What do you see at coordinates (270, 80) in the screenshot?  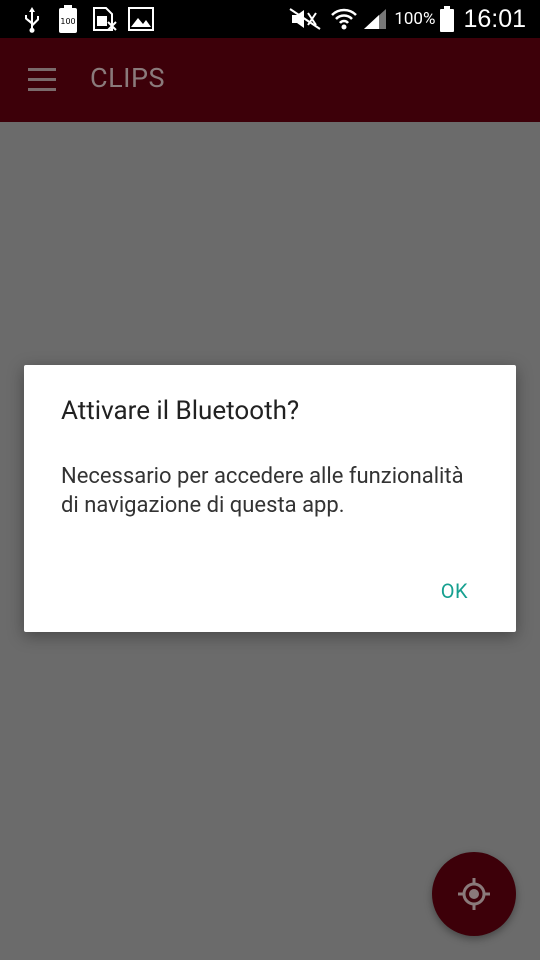 I see `app-bar: CLIPS` at bounding box center [270, 80].